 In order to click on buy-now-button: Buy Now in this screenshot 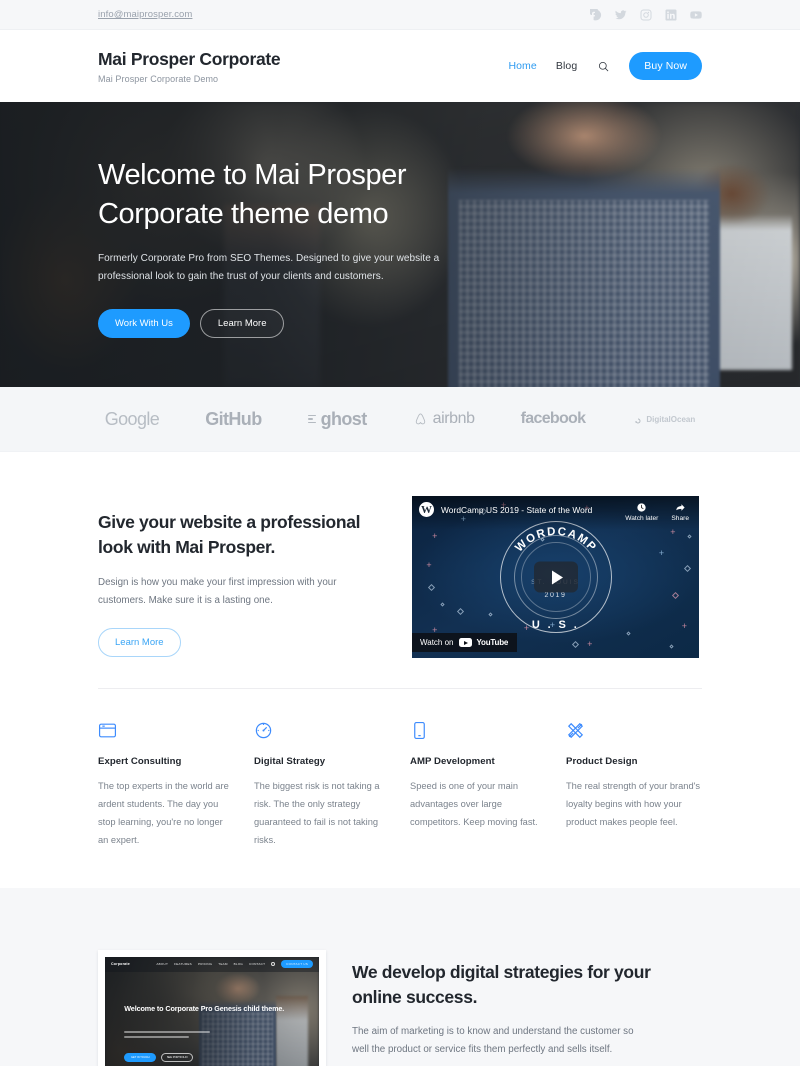, I will do `click(665, 66)`.